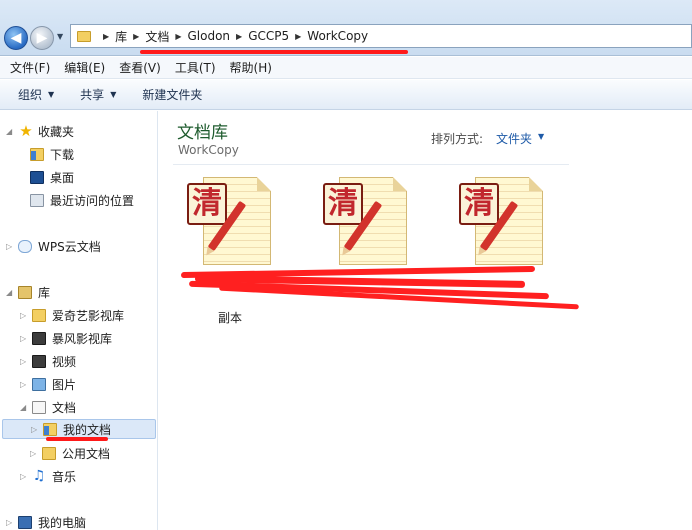 This screenshot has height=530, width=692. Describe the element at coordinates (64, 476) in the screenshot. I see `sidebar-item-label: 音乐` at that location.